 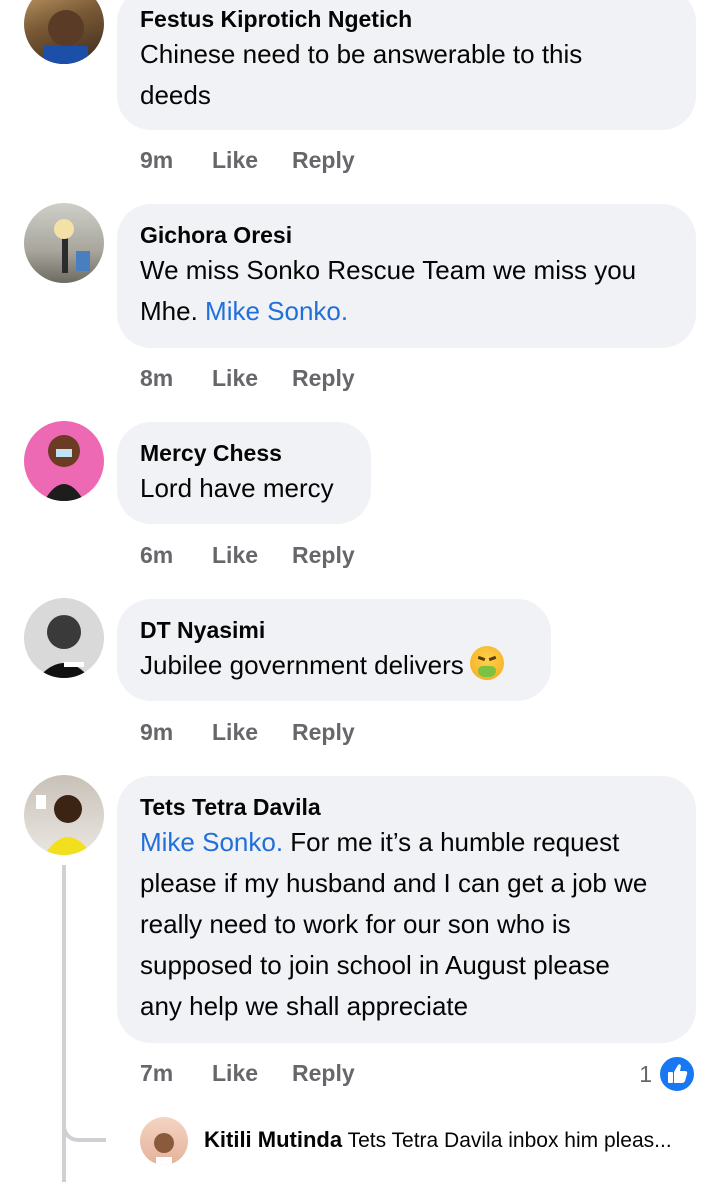 What do you see at coordinates (156, 378) in the screenshot?
I see `timestamp: 8m` at bounding box center [156, 378].